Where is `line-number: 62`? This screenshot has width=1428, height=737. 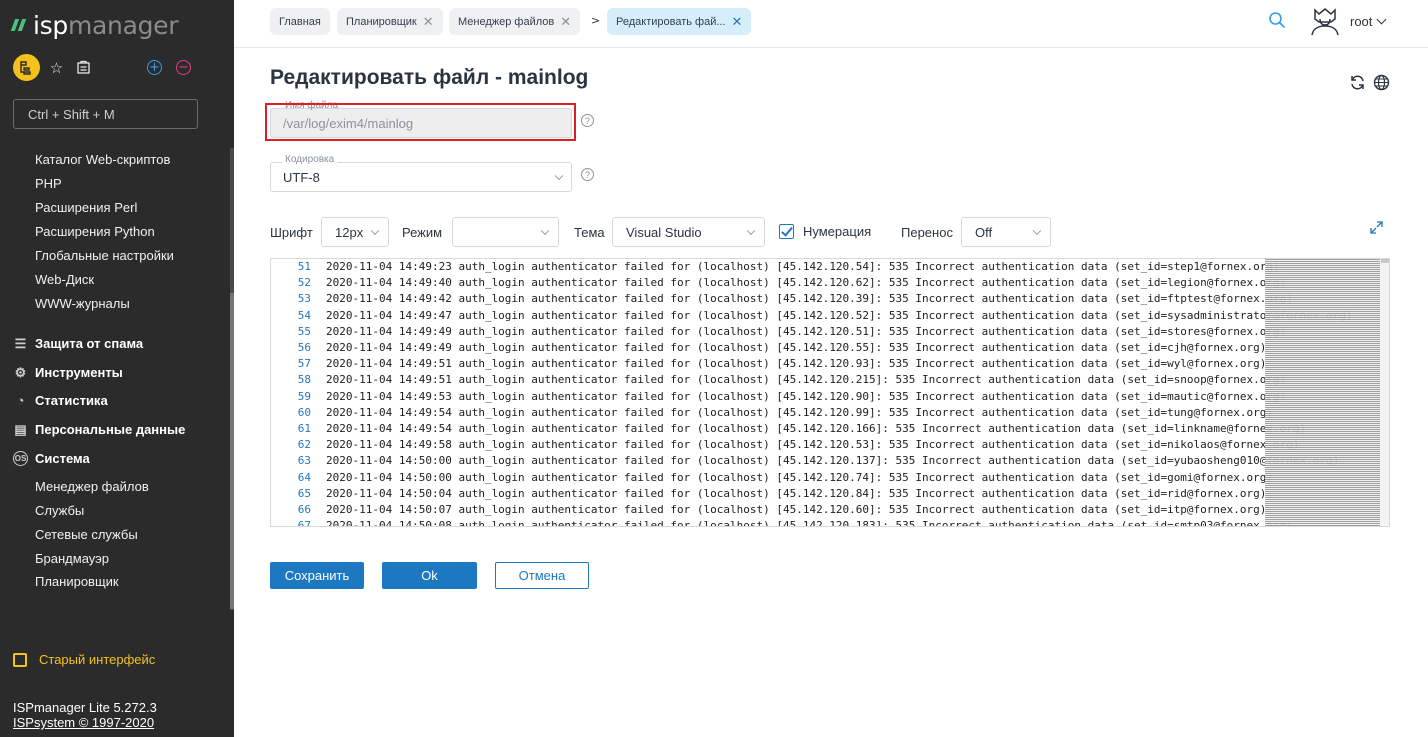 line-number: 62 is located at coordinates (304, 445).